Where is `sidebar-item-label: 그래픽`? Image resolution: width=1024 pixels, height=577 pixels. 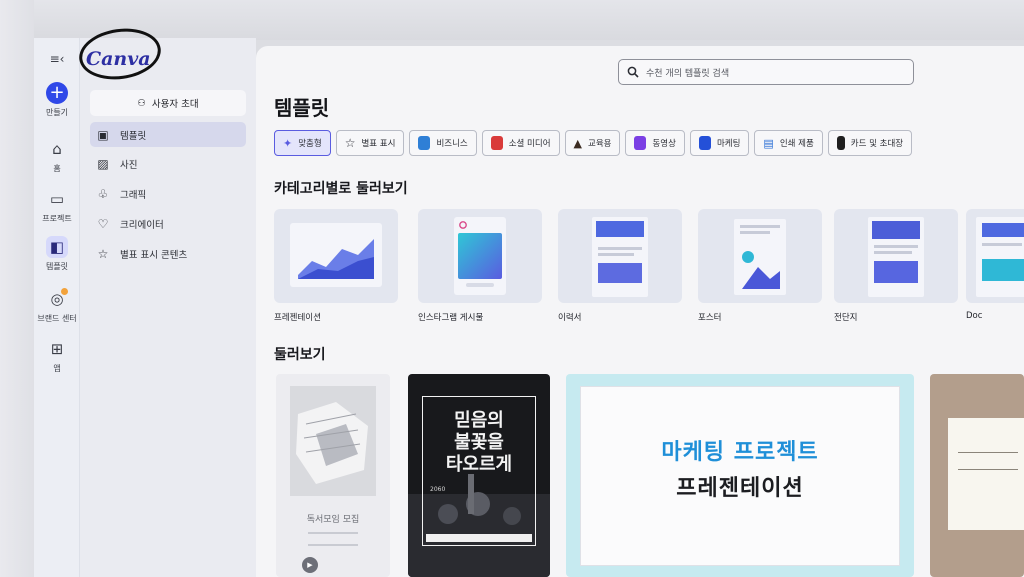 sidebar-item-label: 그래픽 is located at coordinates (133, 195).